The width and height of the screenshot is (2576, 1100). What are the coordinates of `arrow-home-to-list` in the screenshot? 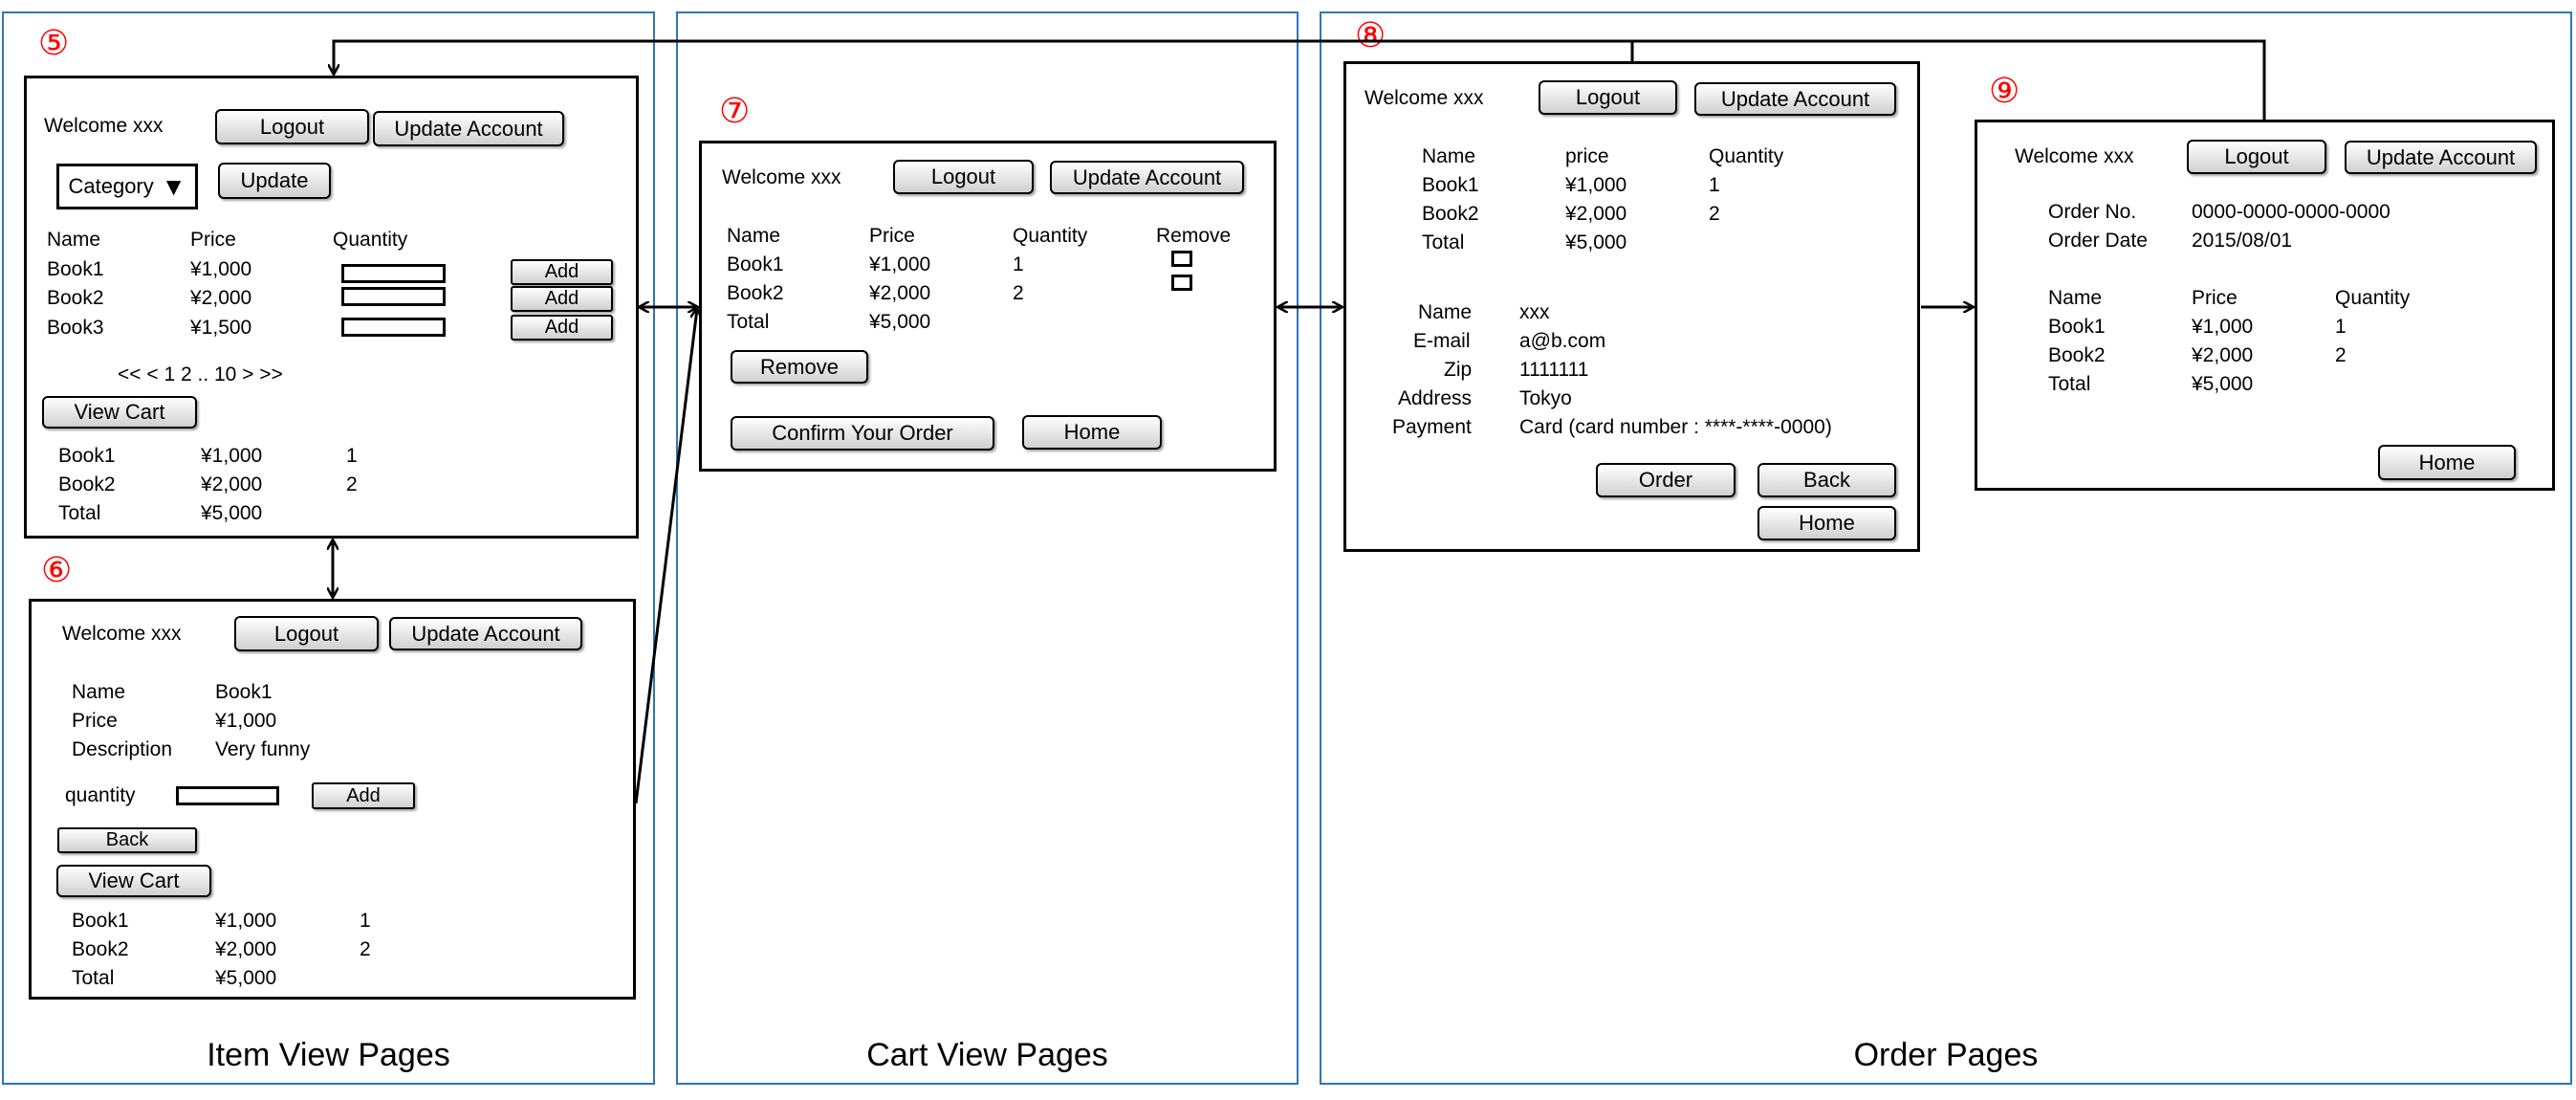 It's located at (1300, 79).